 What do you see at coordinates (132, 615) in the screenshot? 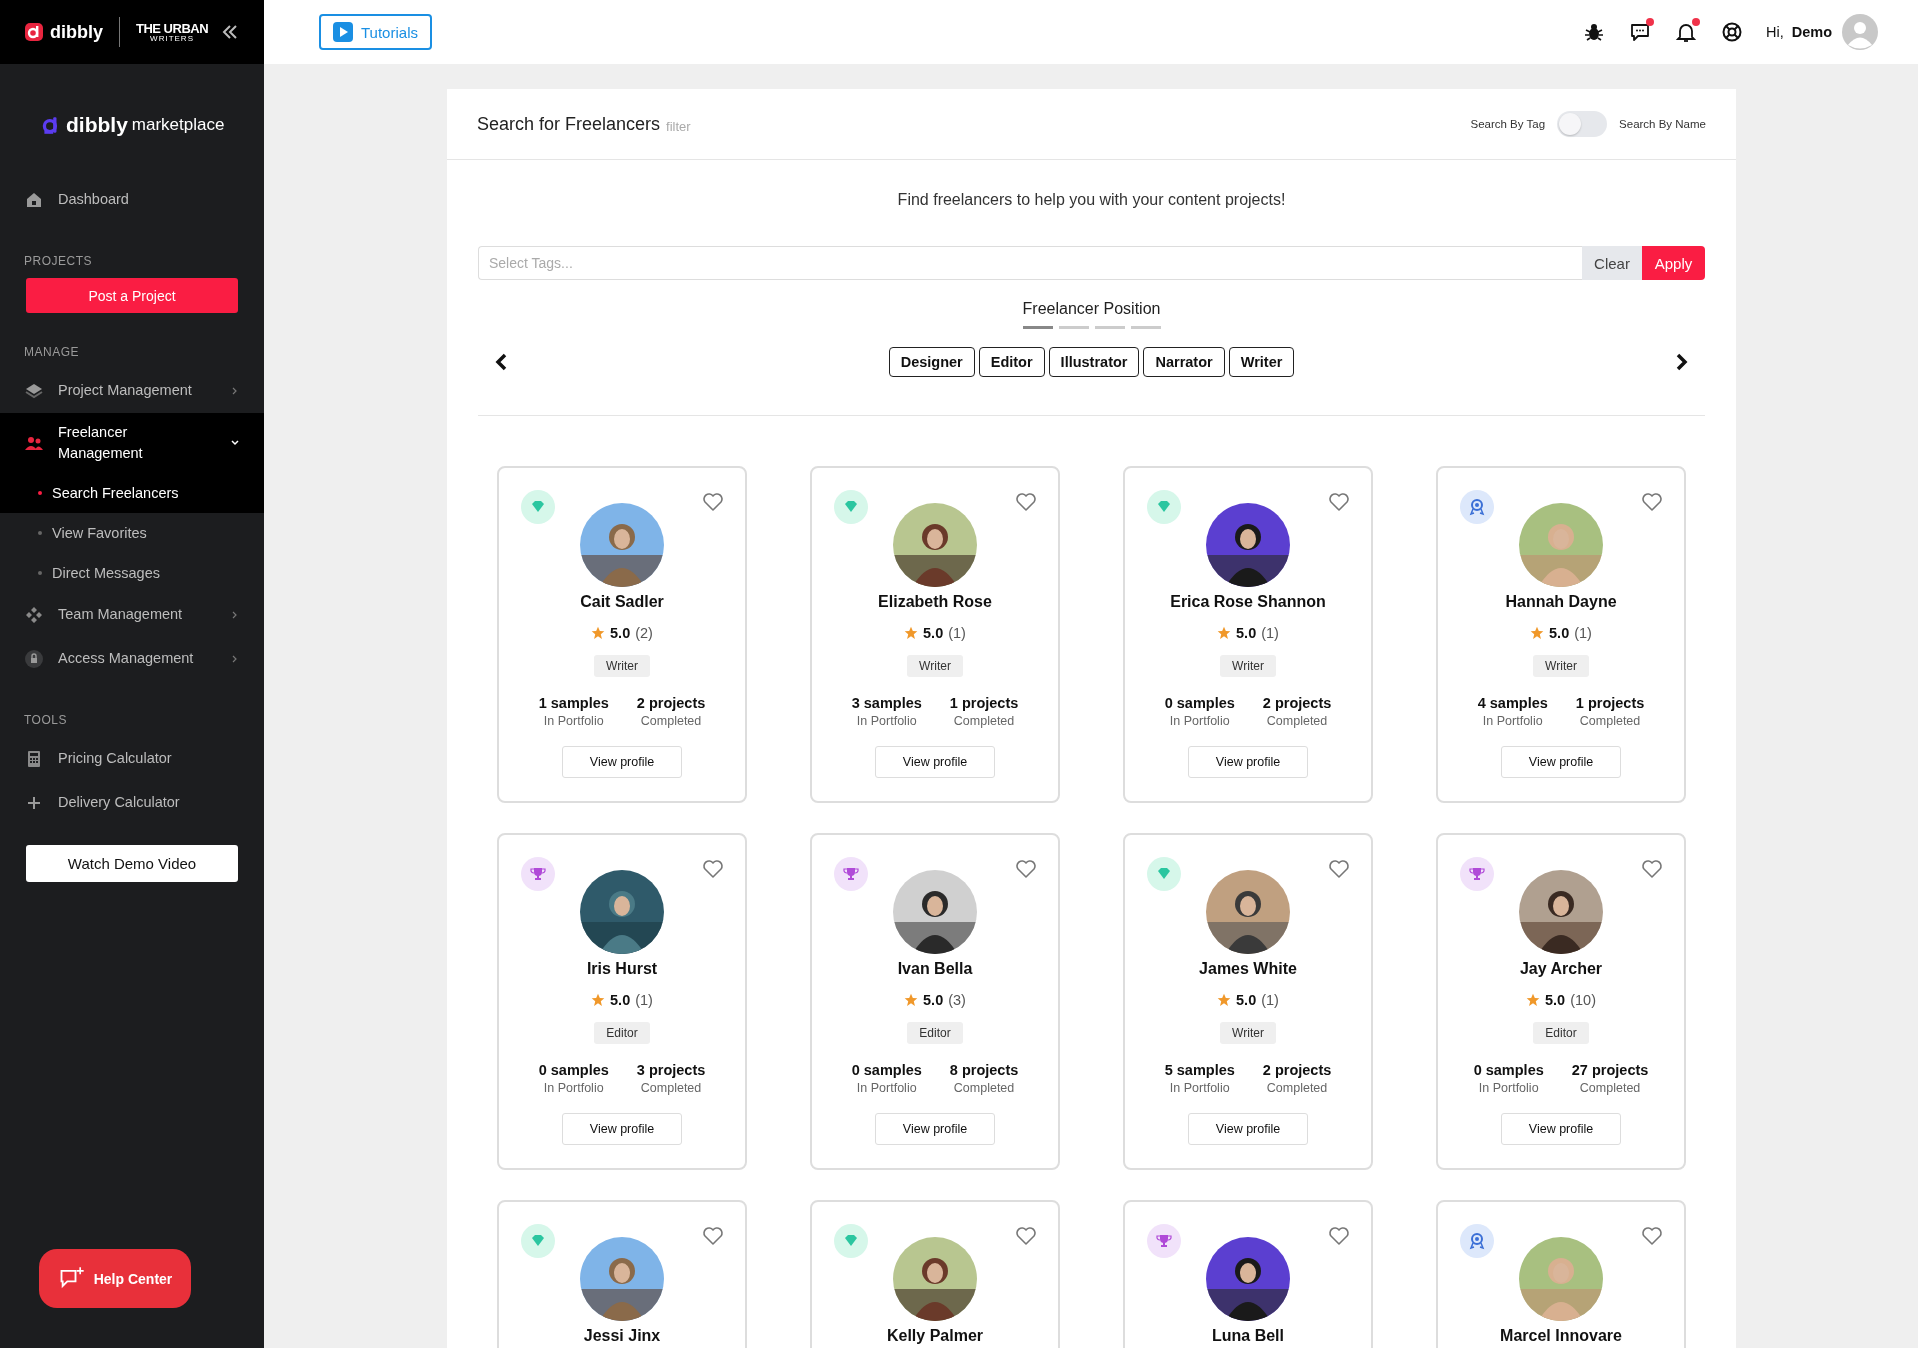
I see `nav-item: Team Management` at bounding box center [132, 615].